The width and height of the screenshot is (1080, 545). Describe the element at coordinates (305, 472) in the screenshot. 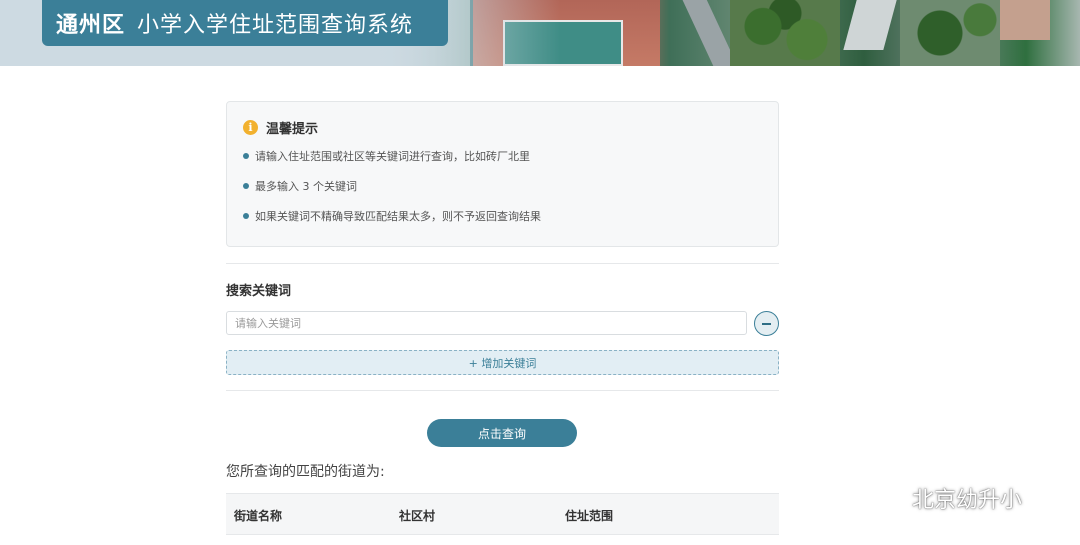

I see `results-label: 您所查询的匹配的街道为:` at that location.